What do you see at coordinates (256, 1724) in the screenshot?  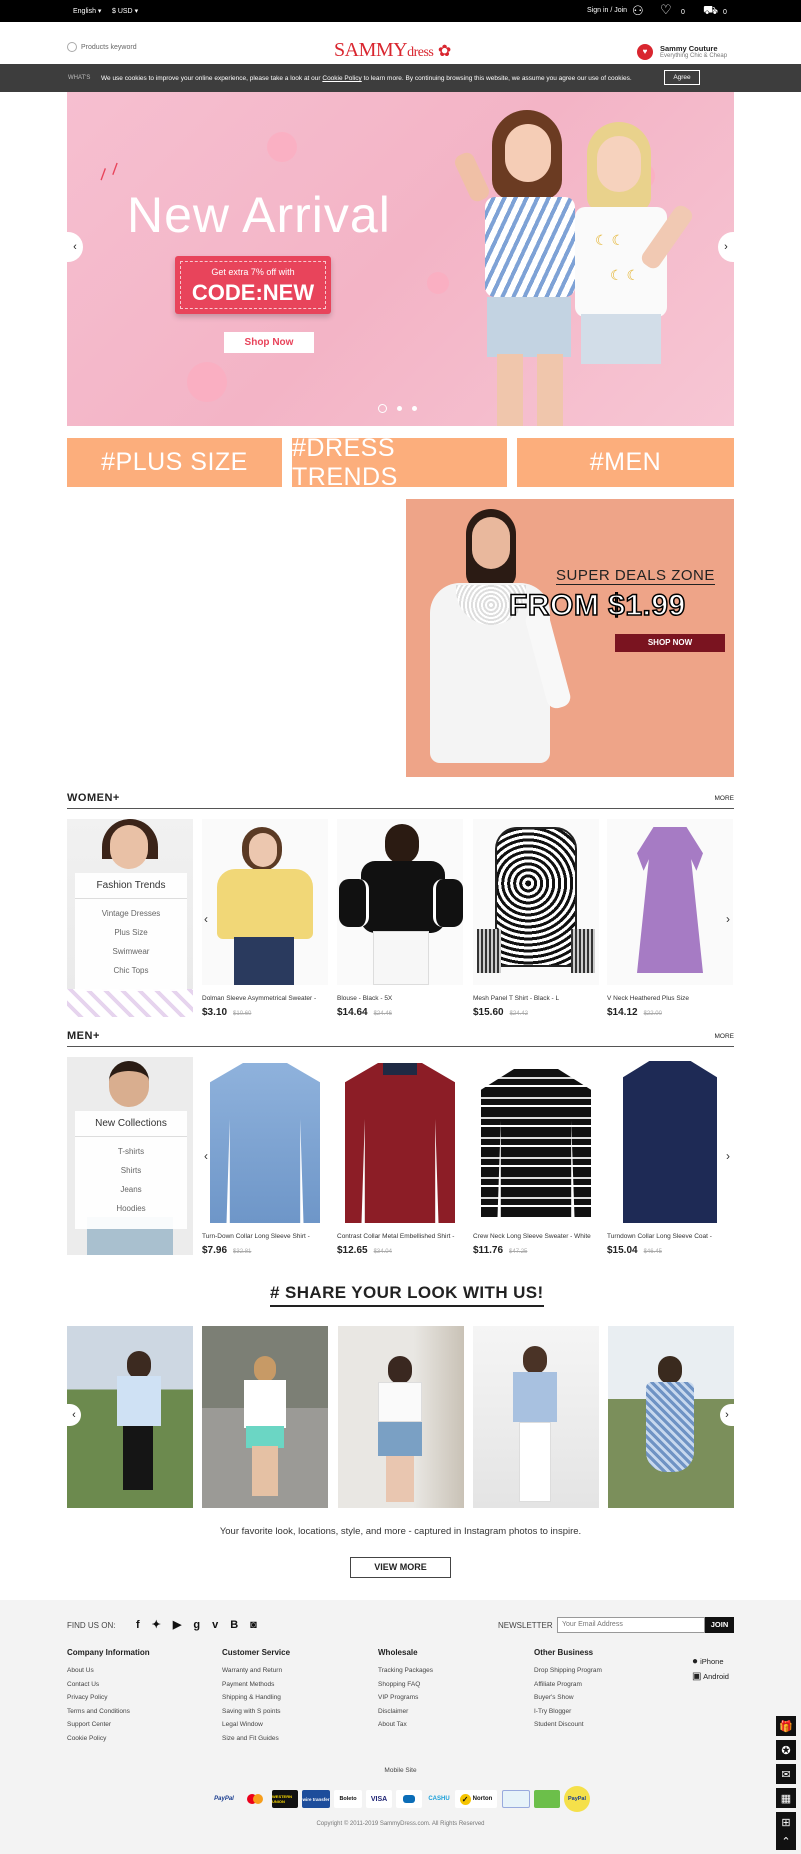 I see `footer-link: Legal Window` at bounding box center [256, 1724].